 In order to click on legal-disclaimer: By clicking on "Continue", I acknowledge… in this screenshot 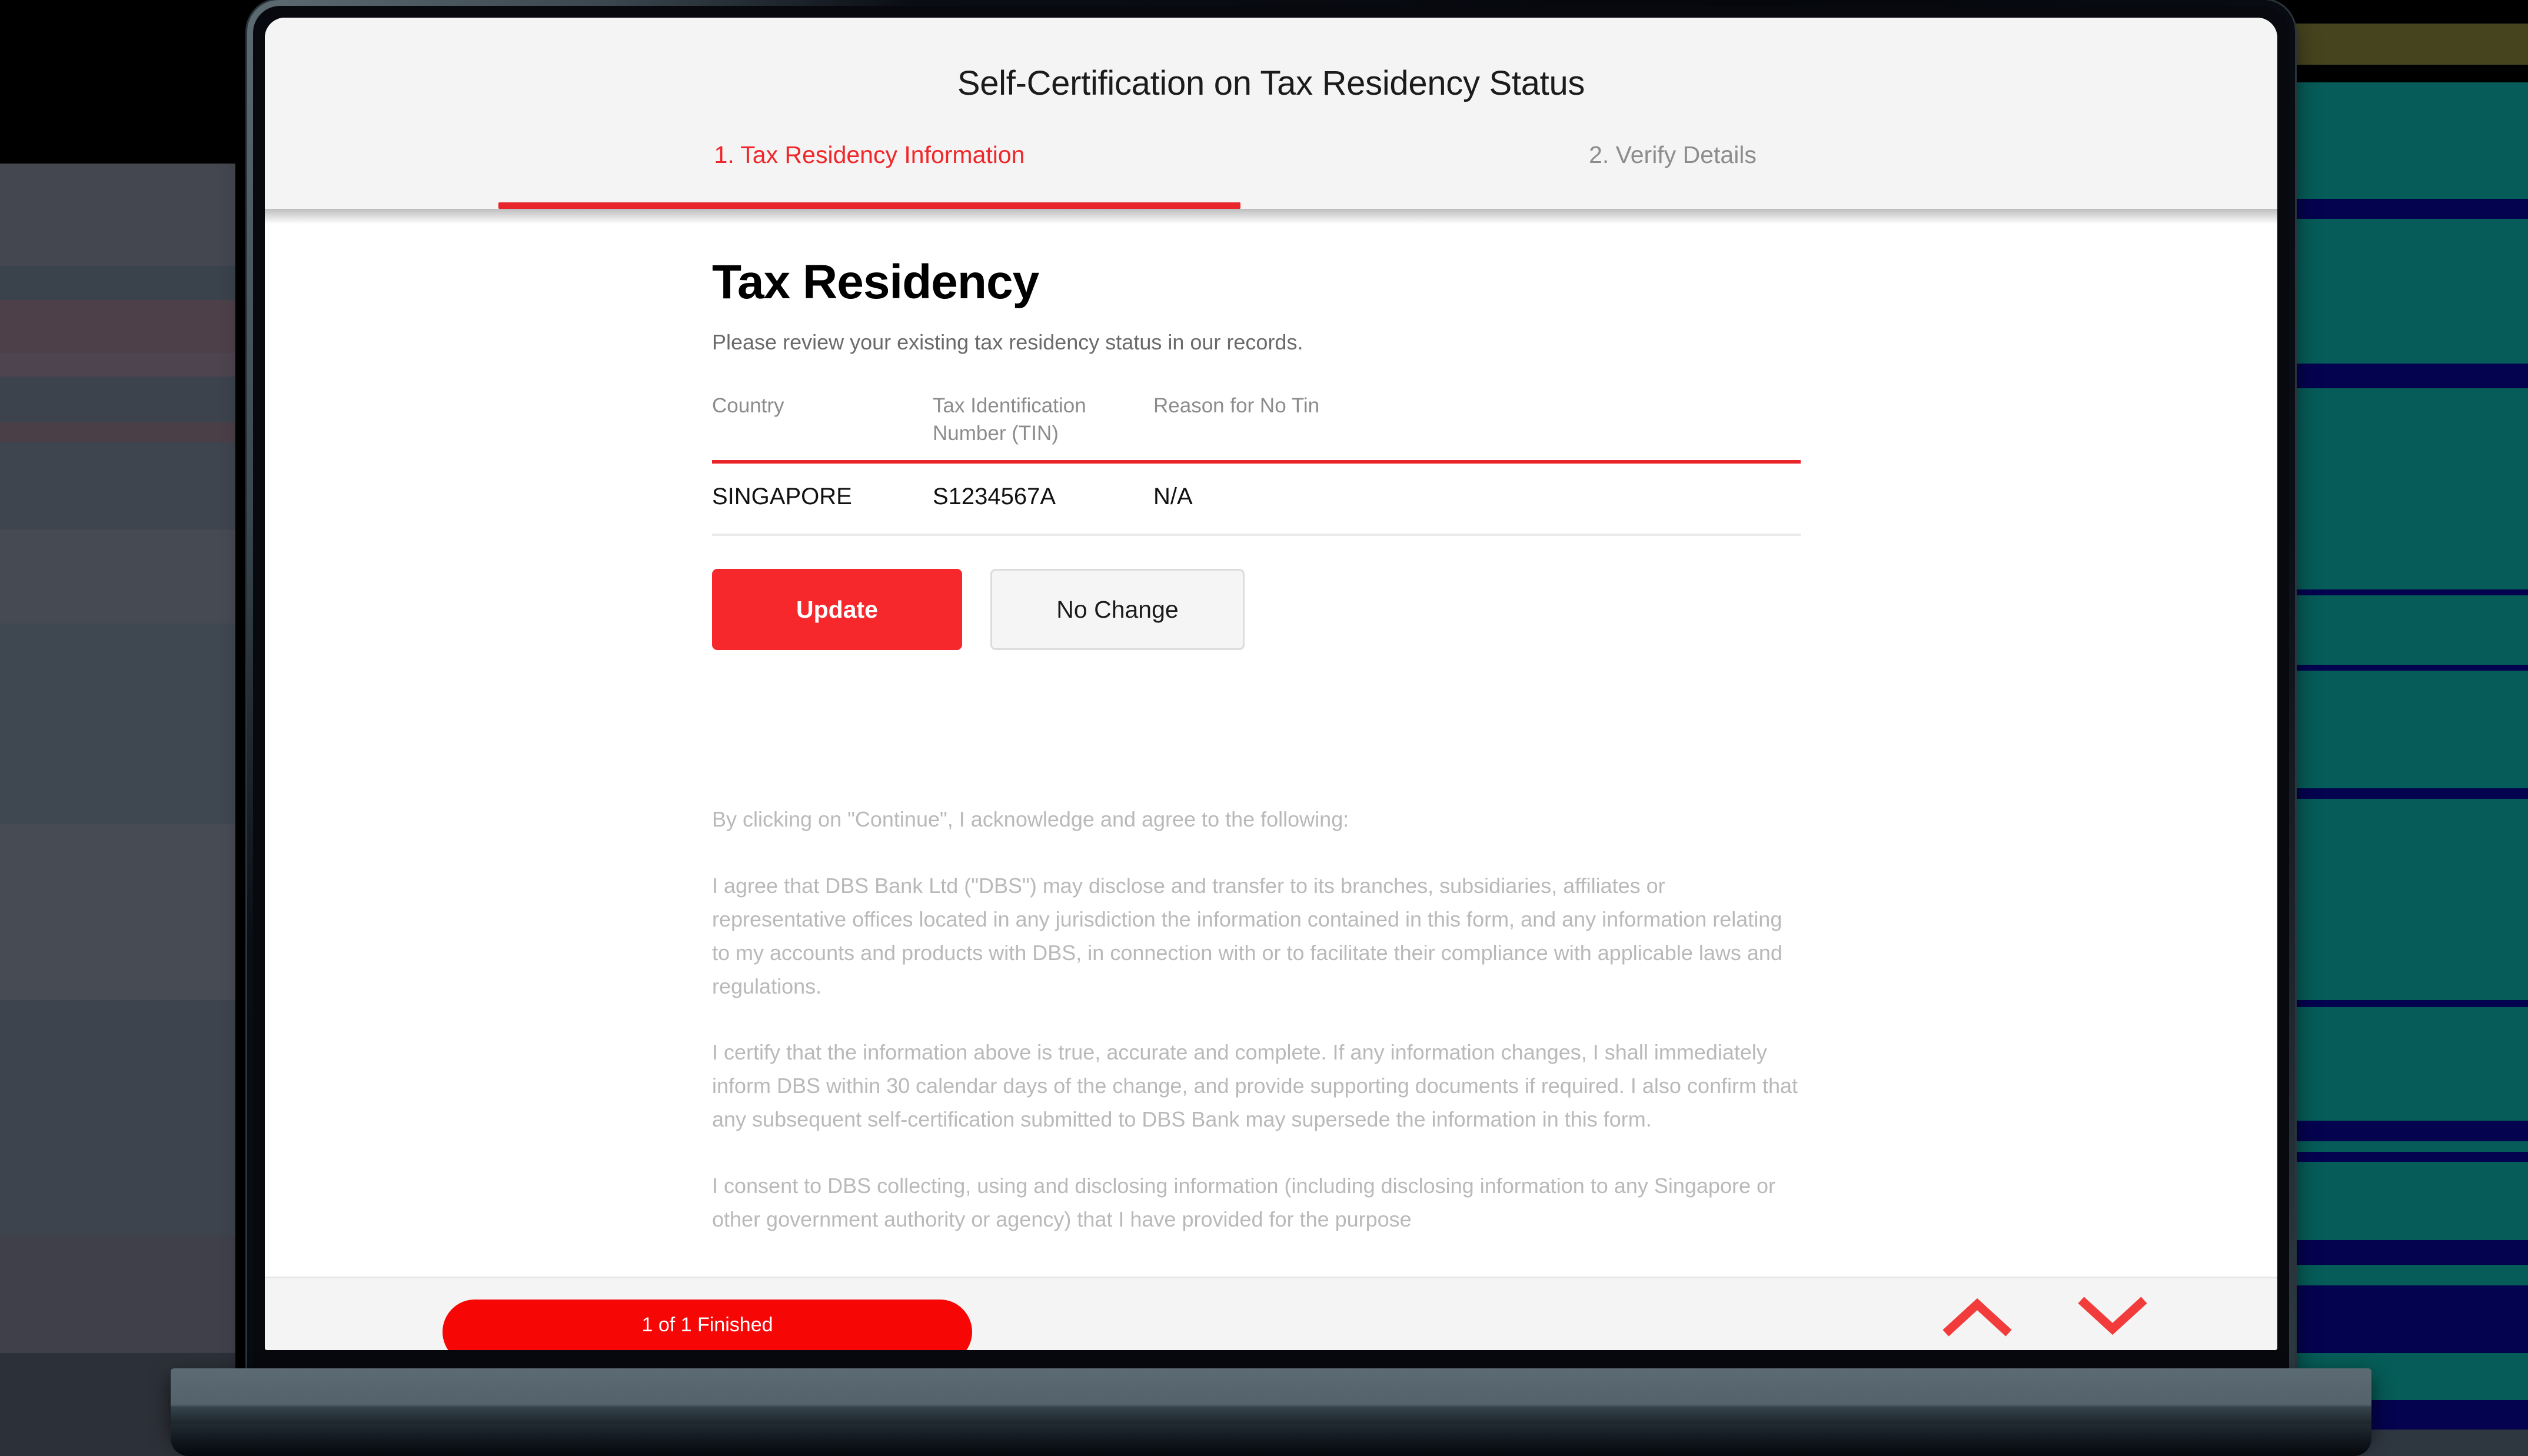, I will do `click(1256, 1020)`.